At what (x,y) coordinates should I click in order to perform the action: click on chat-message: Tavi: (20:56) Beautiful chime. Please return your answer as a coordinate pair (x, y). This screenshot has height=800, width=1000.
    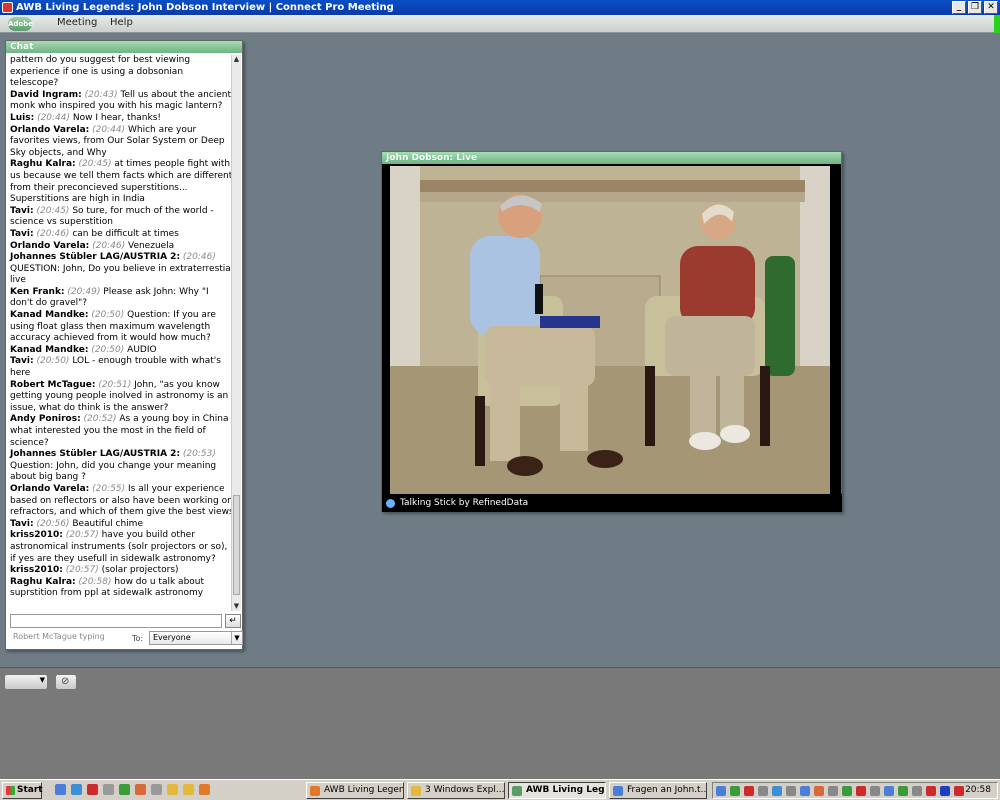
    Looking at the image, I should click on (122, 525).